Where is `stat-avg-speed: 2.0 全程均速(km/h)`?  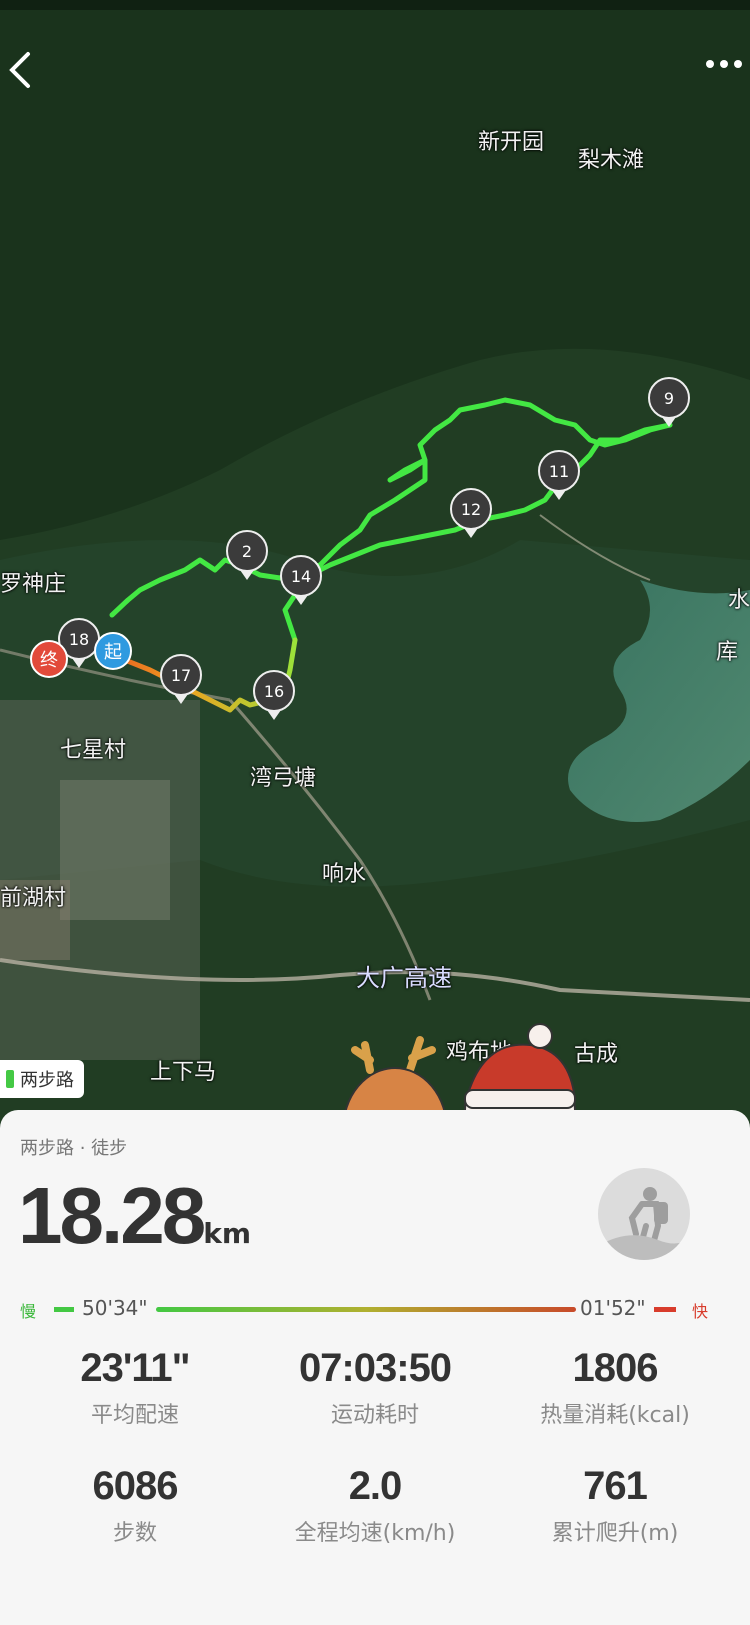
stat-avg-speed: 2.0 全程均速(km/h) is located at coordinates (375, 1505).